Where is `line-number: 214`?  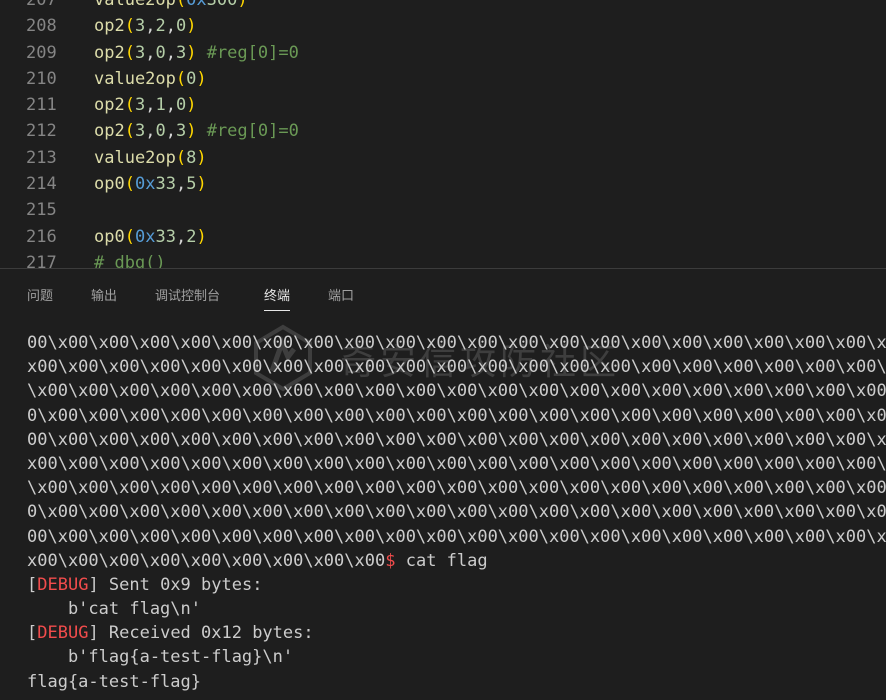
line-number: 214 is located at coordinates (41, 184).